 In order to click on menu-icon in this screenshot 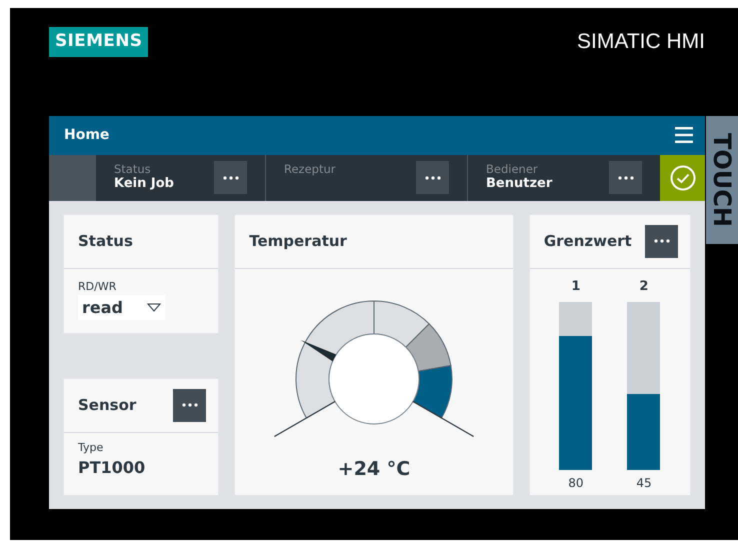, I will do `click(684, 135)`.